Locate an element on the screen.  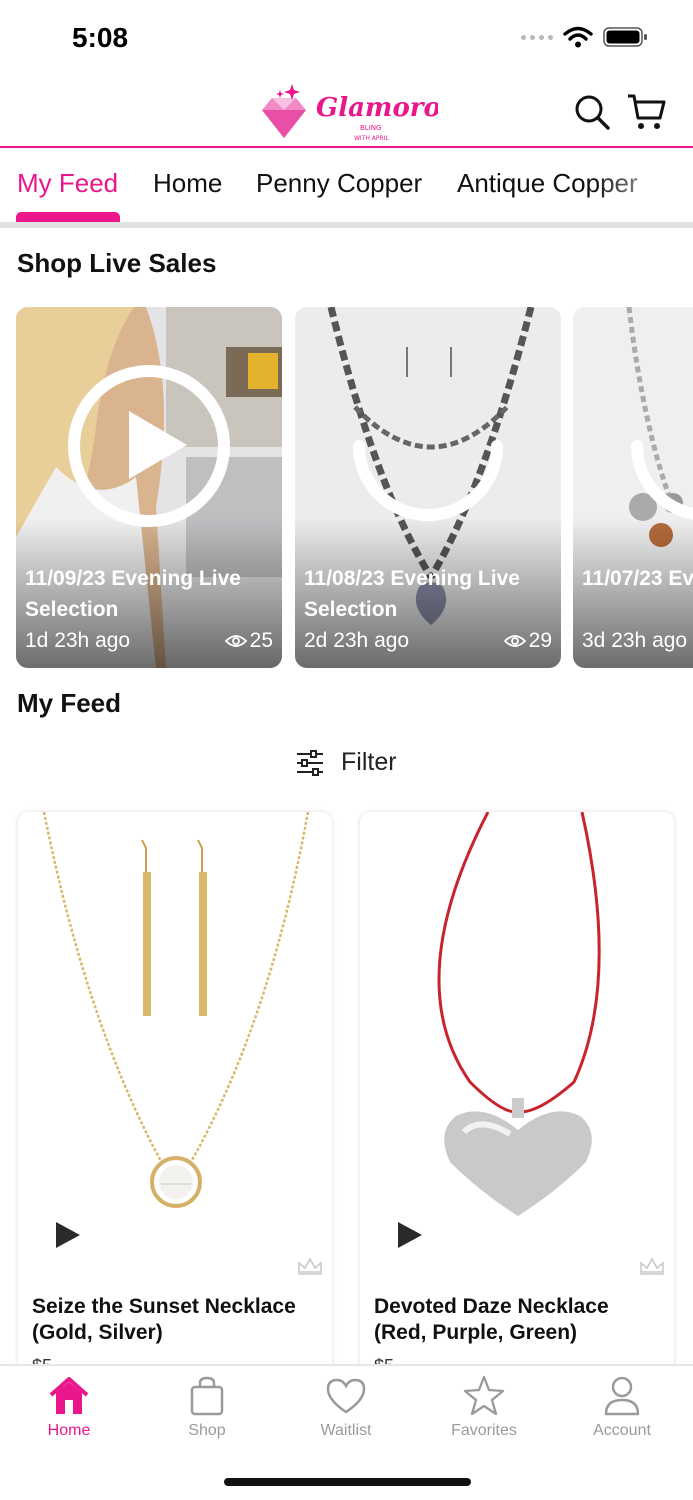
nav-label: Waitlist is located at coordinates (346, 1430).